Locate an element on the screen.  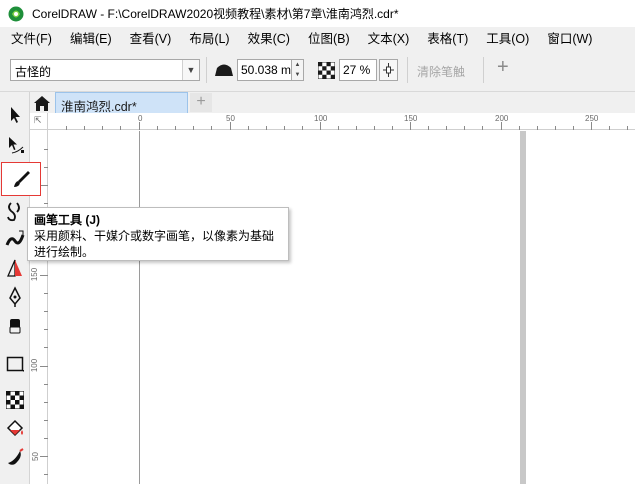
tool-tooltip: 画笔工具 (J) 采用颜料、干媒介或数字画笔，以像素为基础进行绘制。 is located at coordinates (158, 234).